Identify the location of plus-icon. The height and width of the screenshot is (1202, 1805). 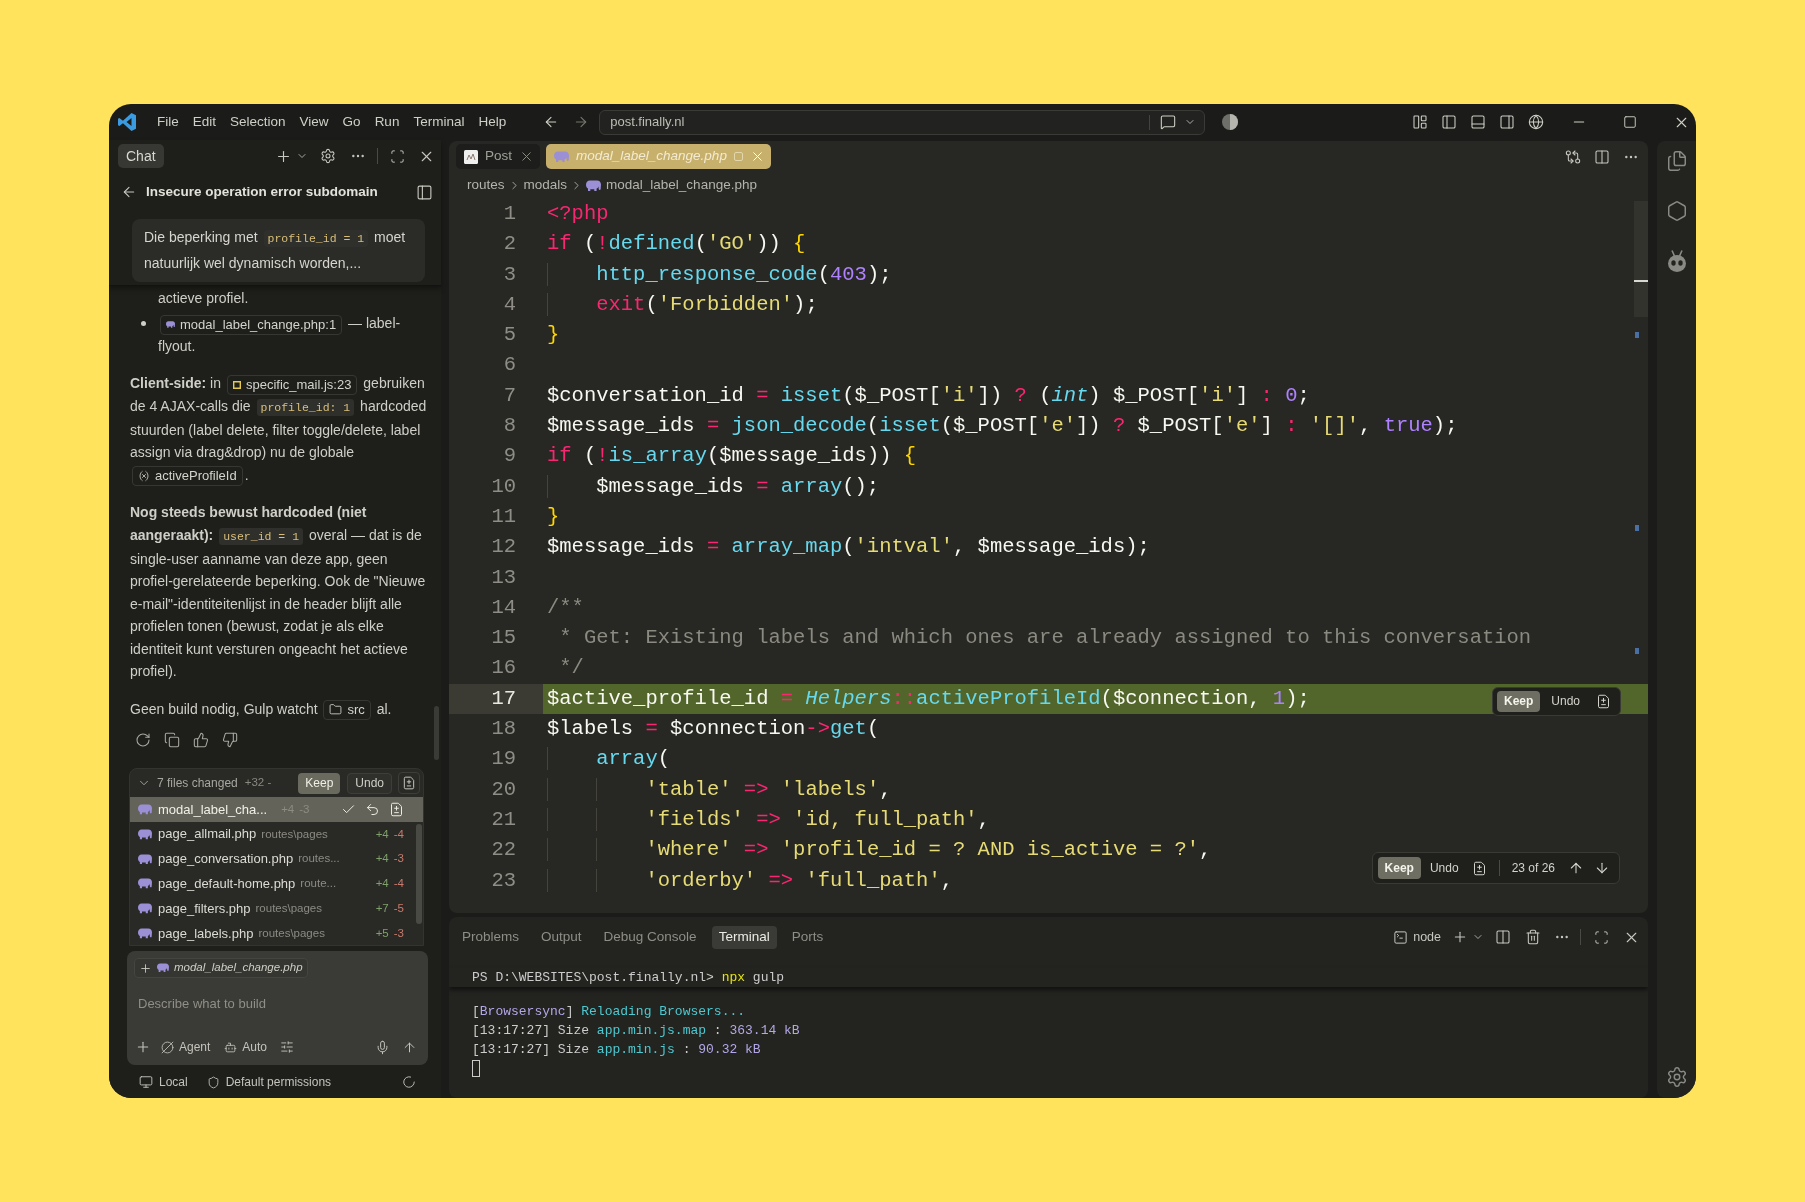
(1460, 937).